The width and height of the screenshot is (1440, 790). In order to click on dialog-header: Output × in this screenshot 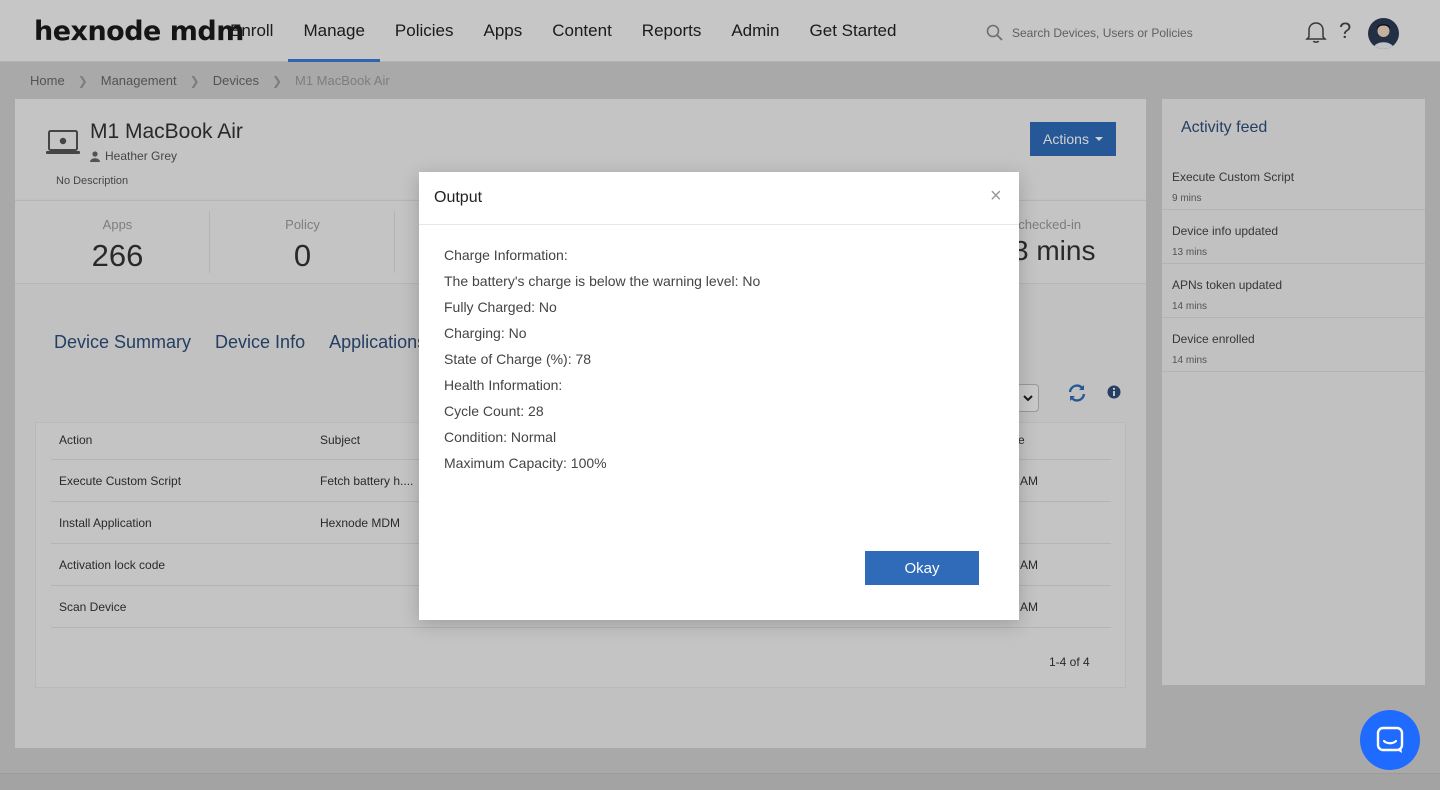, I will do `click(719, 198)`.